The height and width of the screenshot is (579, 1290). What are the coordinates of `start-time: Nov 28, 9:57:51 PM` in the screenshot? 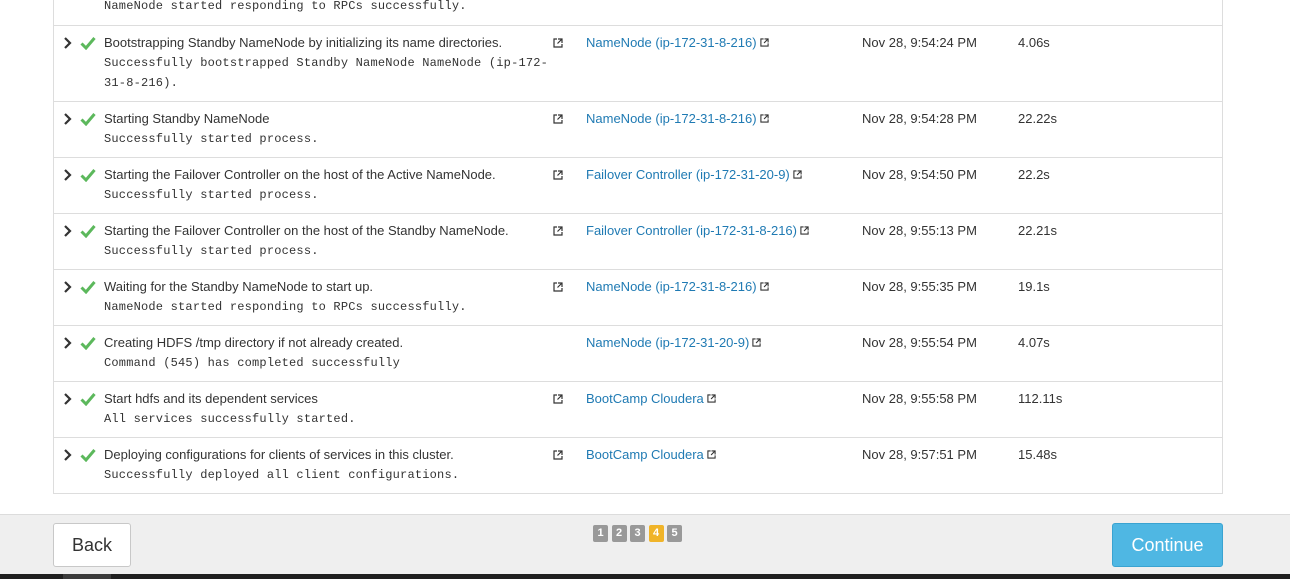 It's located at (919, 454).